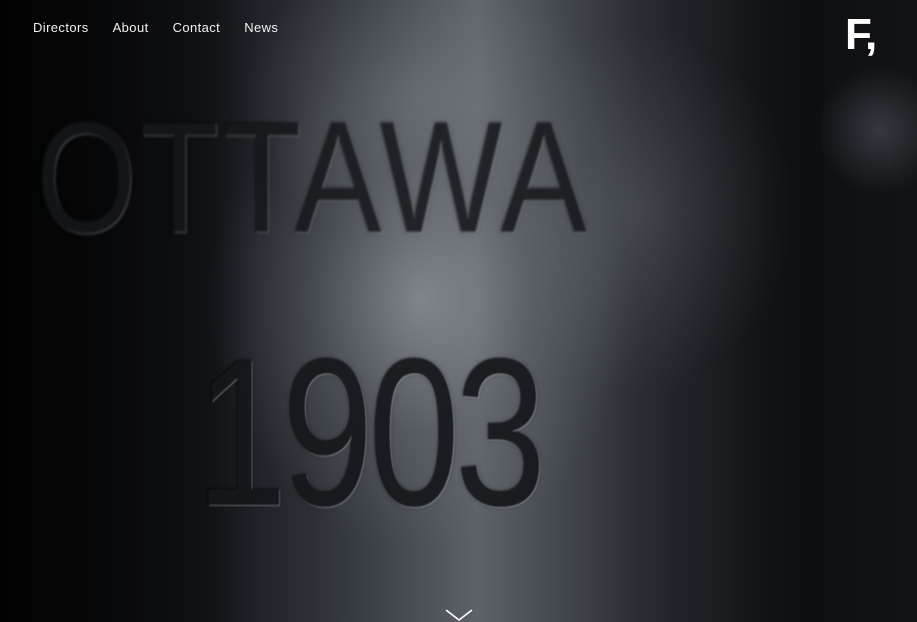  Describe the element at coordinates (261, 28) in the screenshot. I see `nav-item-news: News` at that location.